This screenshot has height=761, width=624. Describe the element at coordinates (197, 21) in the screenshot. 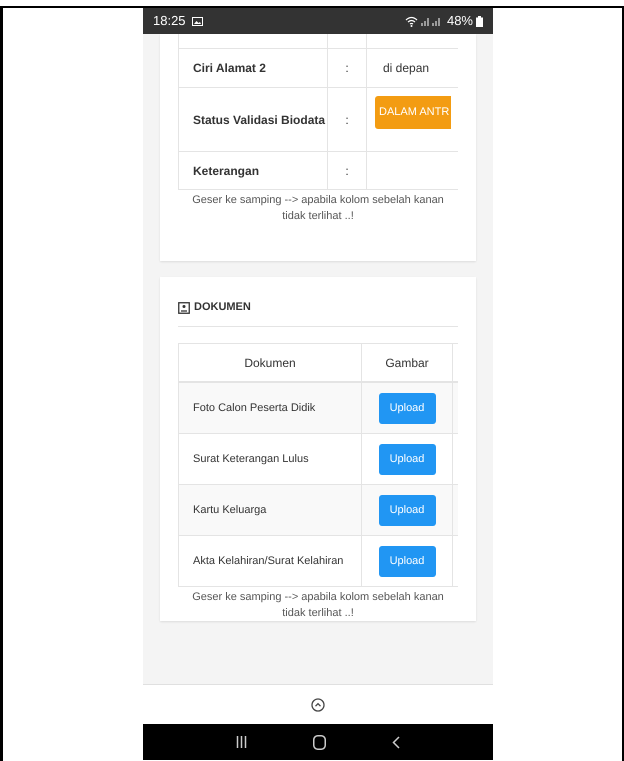

I see `image-icon` at that location.